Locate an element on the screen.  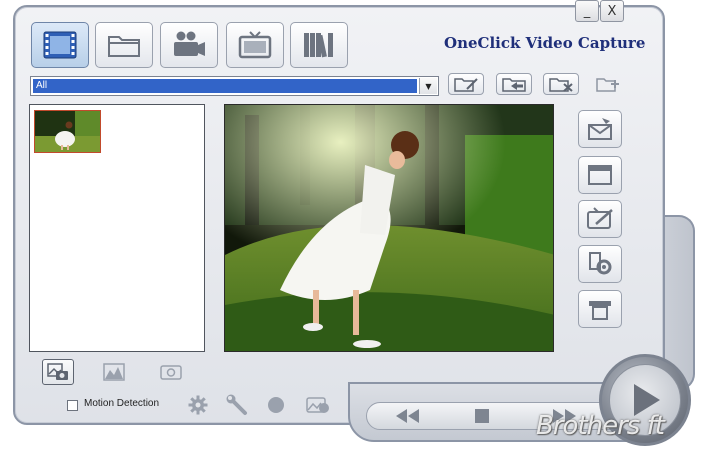
image-histogram-icon is located at coordinates (114, 372).